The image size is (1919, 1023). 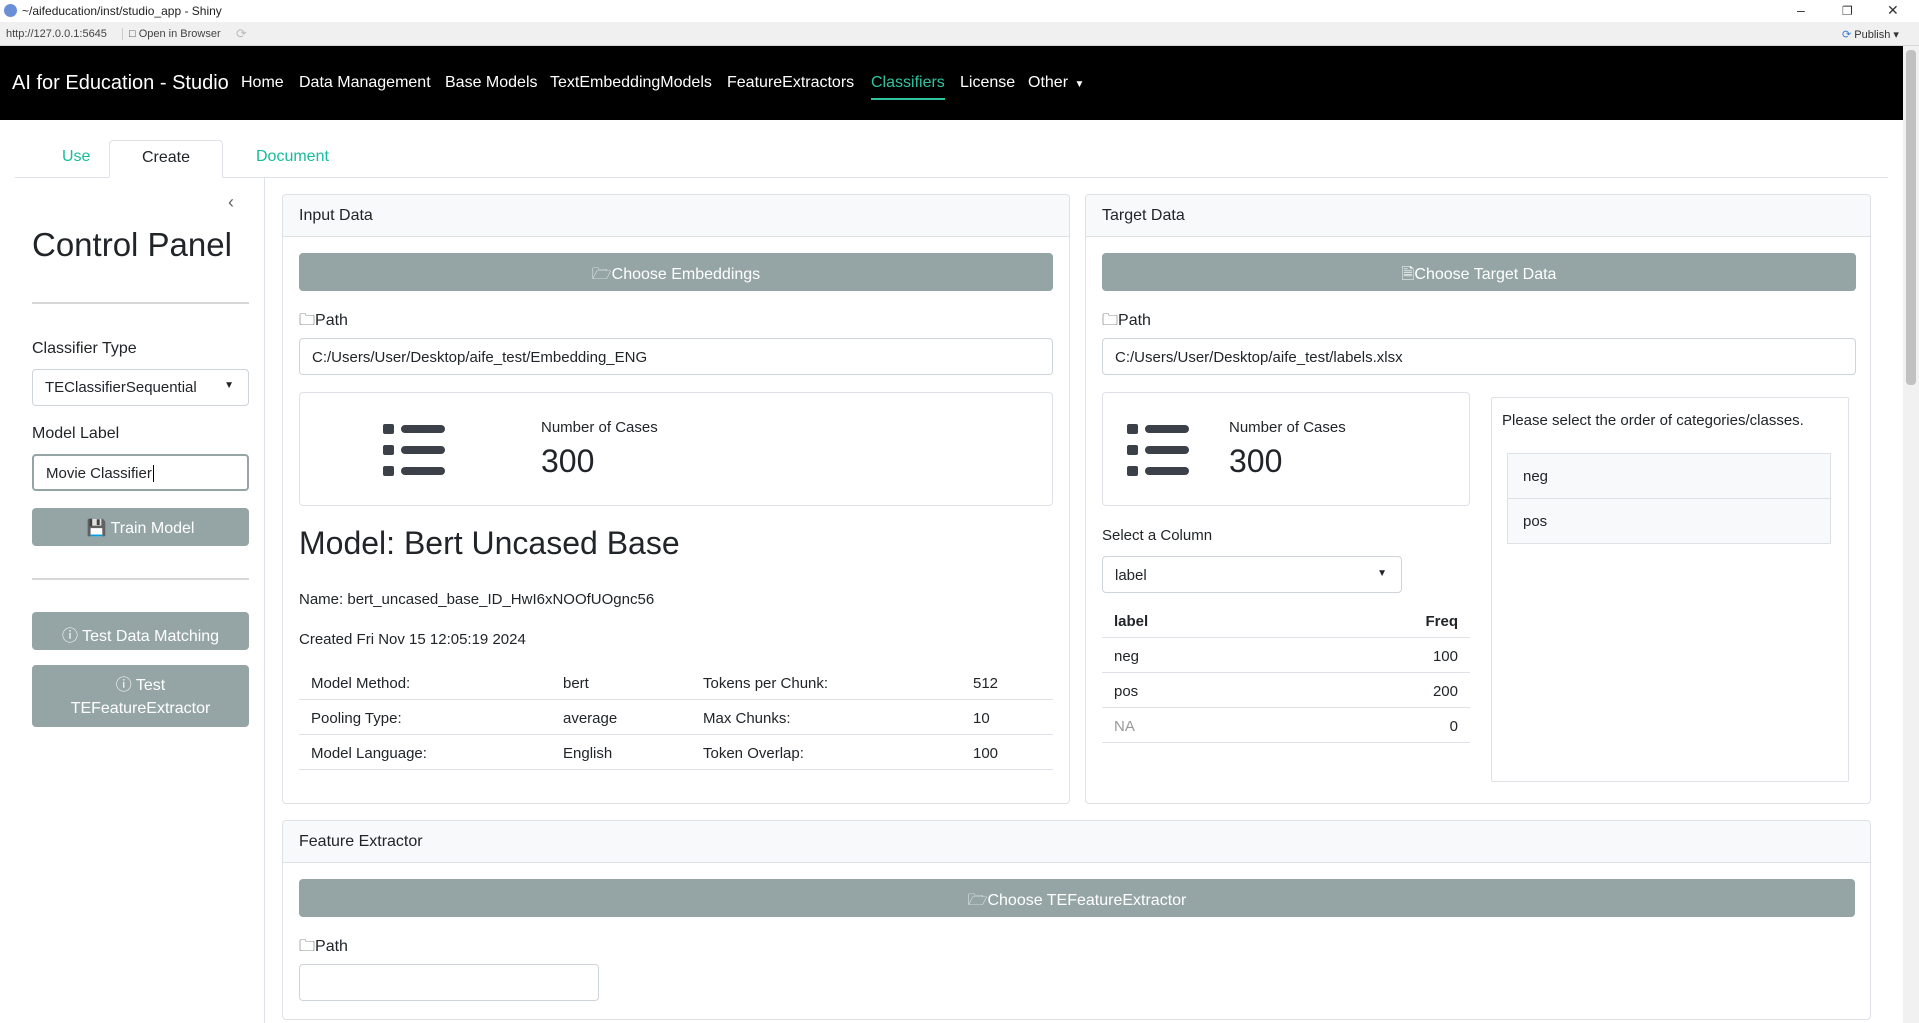 I want to click on model-label-value: Movie Classifier, so click(x=99, y=473).